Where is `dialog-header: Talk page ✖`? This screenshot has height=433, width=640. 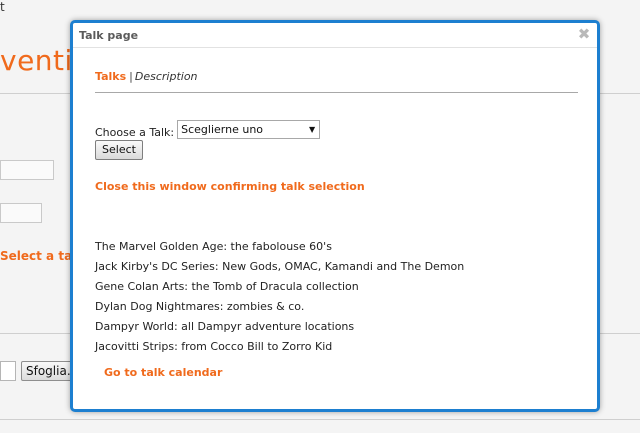 dialog-header: Talk page ✖ is located at coordinates (335, 35).